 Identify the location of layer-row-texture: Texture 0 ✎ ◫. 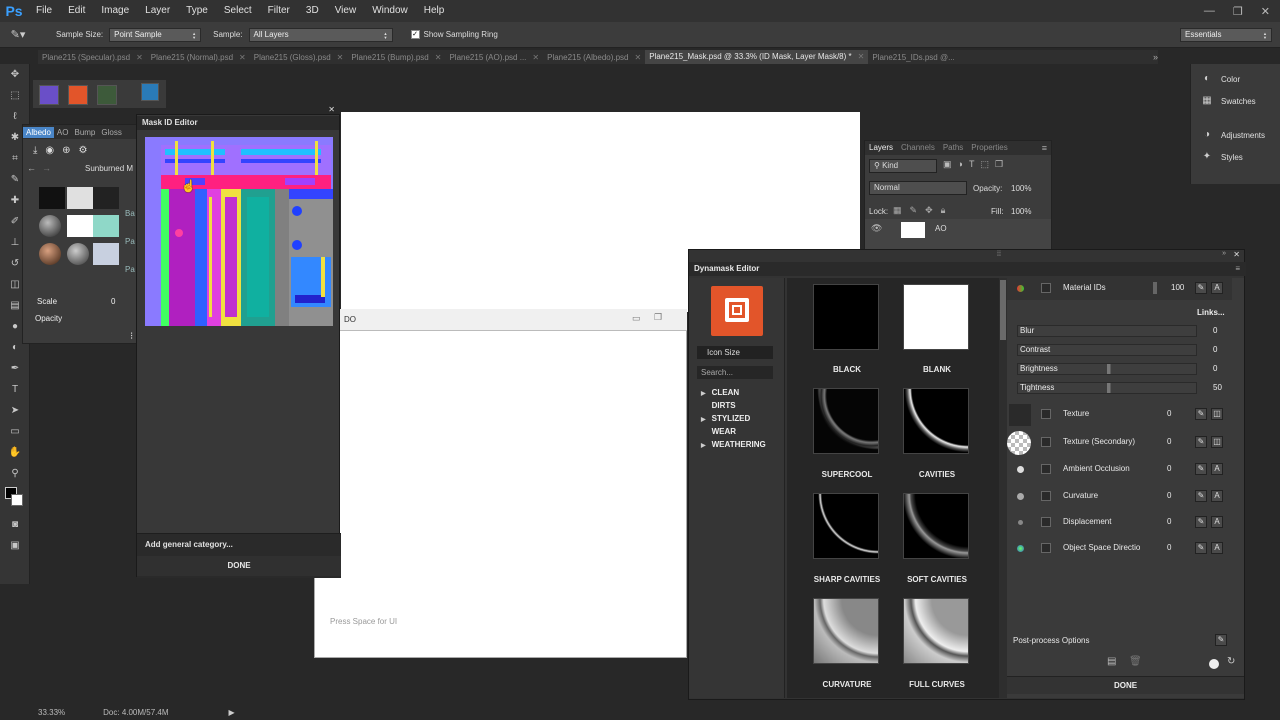
(1119, 415).